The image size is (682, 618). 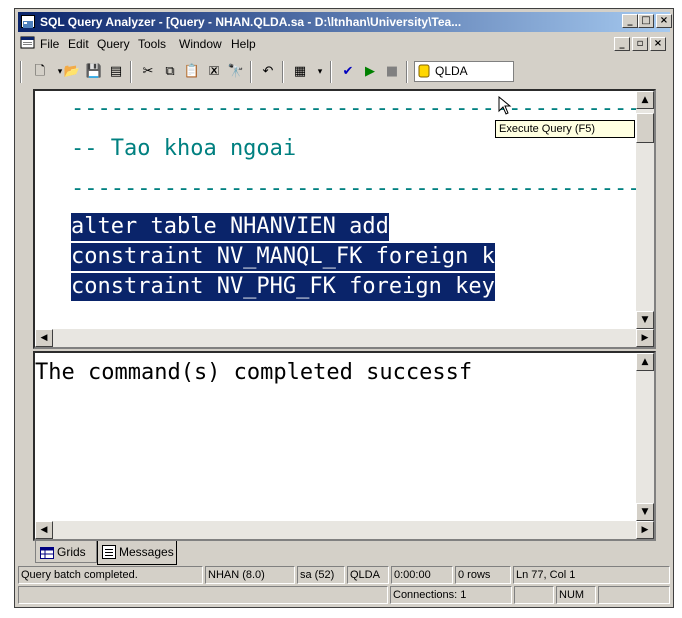 What do you see at coordinates (534, 595) in the screenshot?
I see `status-caps` at bounding box center [534, 595].